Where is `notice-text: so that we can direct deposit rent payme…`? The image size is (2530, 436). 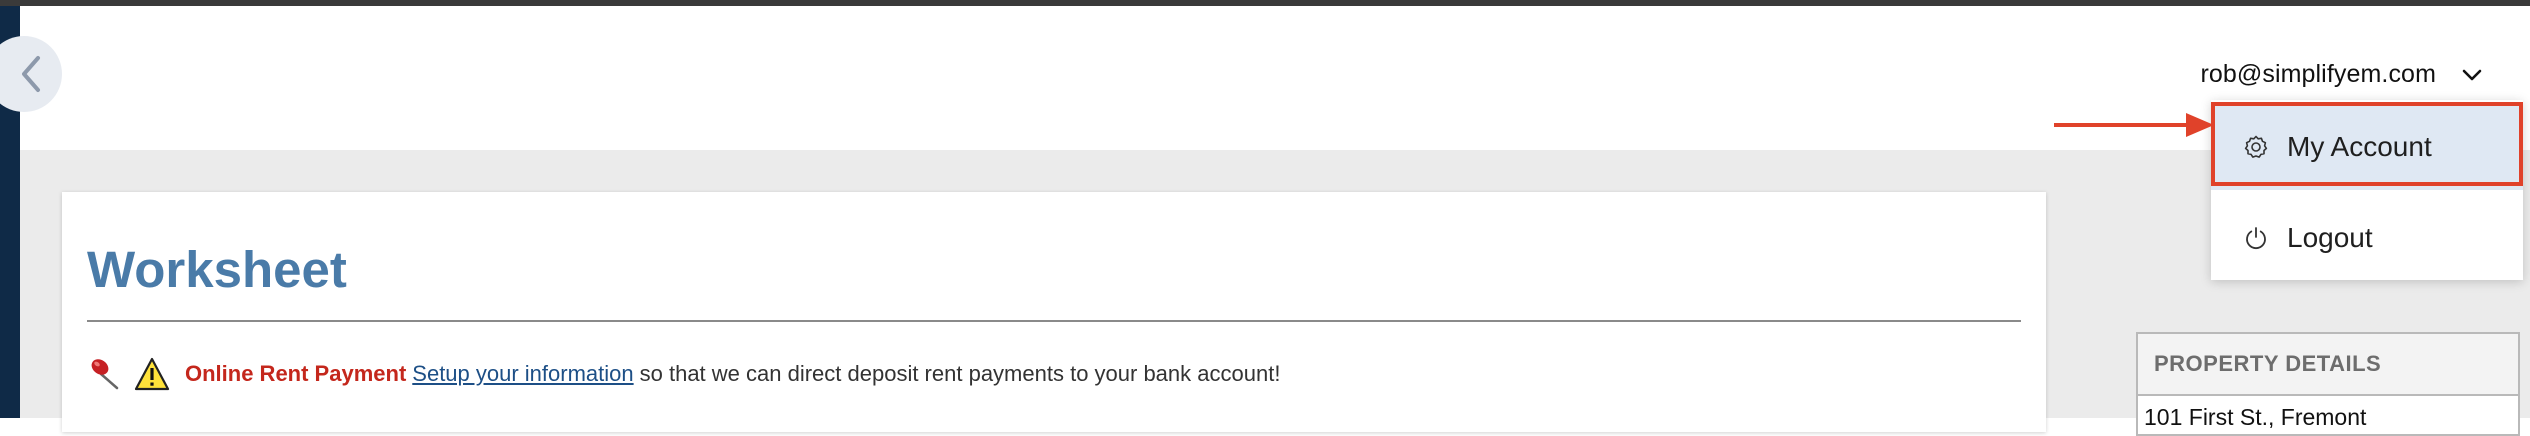
notice-text: so that we can direct deposit rent payme… is located at coordinates (960, 373).